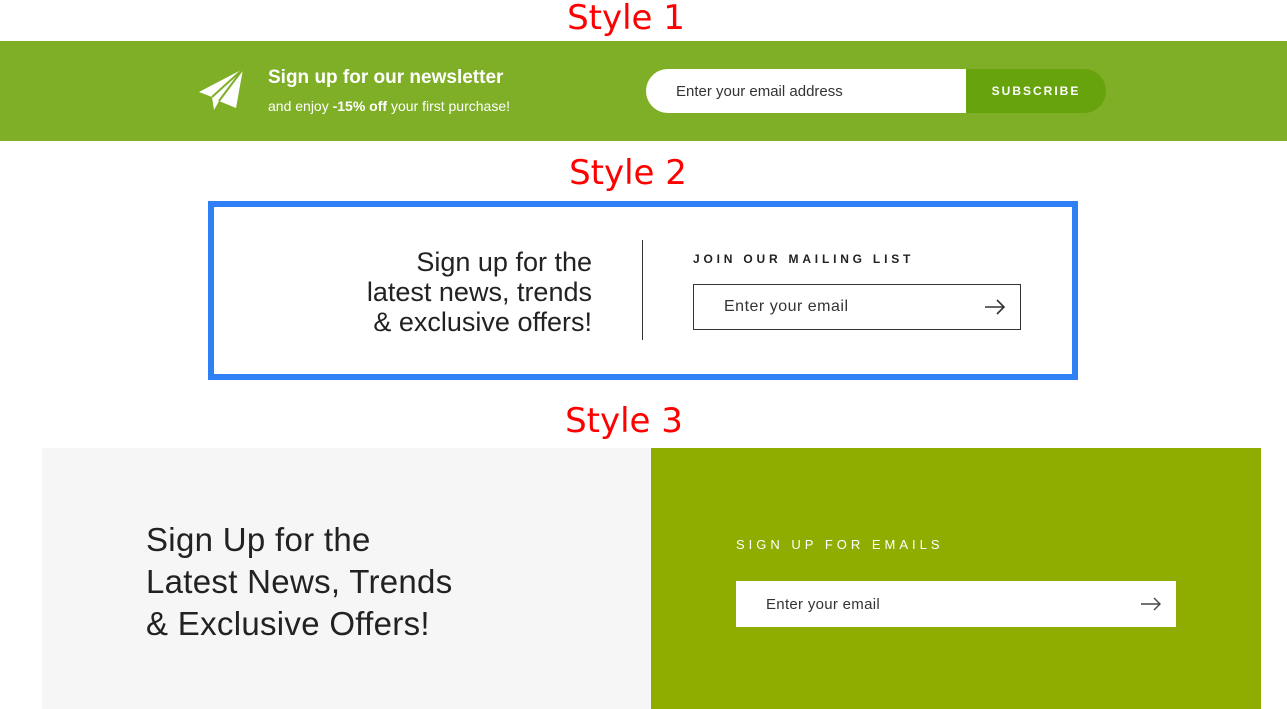 The image size is (1287, 709). I want to click on subscribe-button: SUBSCRIBE, so click(1036, 91).